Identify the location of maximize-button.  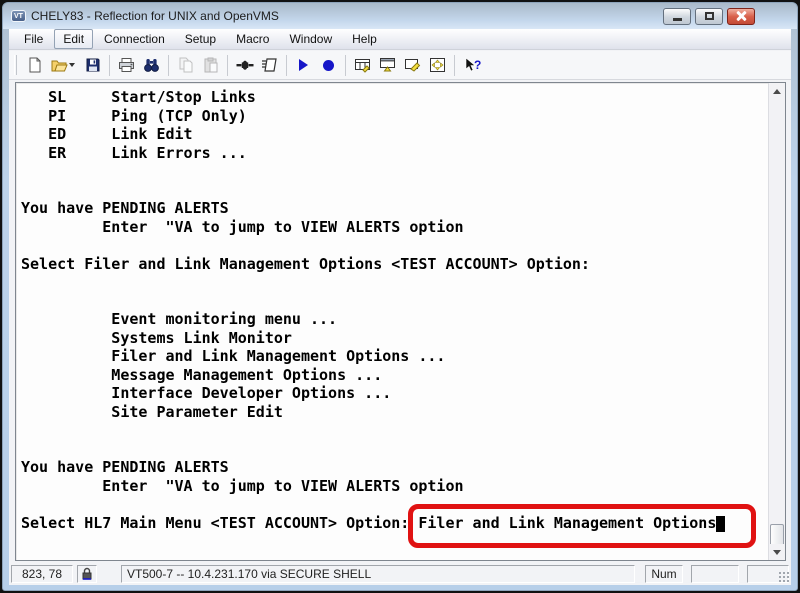
(709, 16).